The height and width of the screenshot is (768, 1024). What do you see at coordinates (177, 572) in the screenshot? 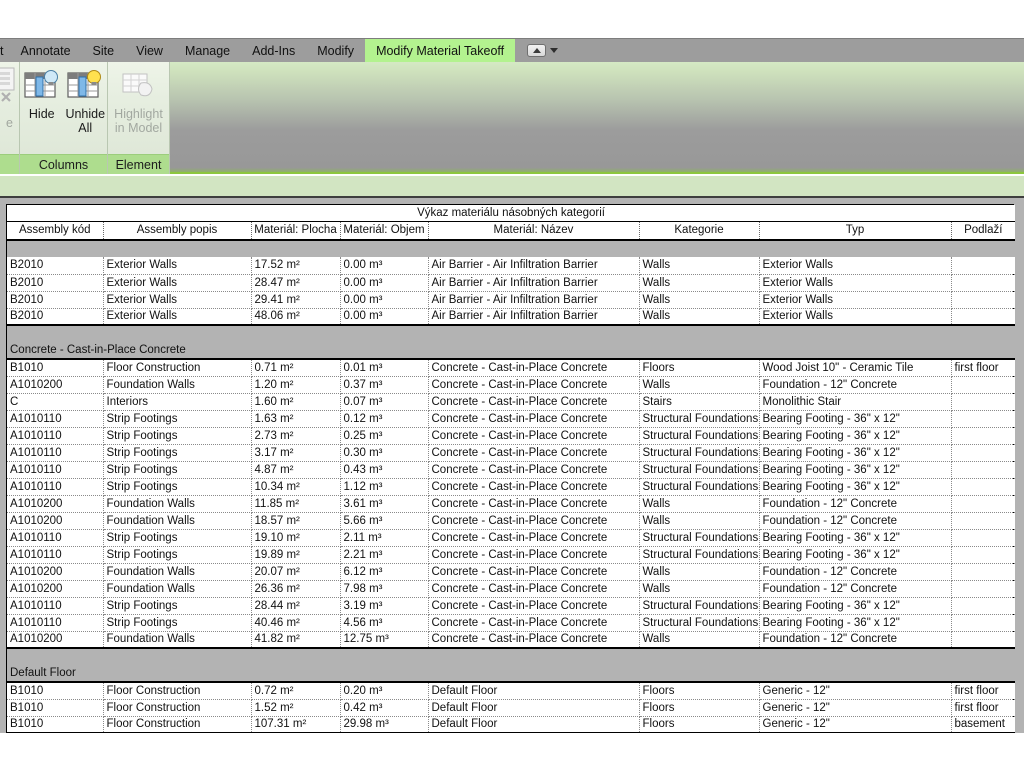
I see `table-cell: Foundation Walls` at bounding box center [177, 572].